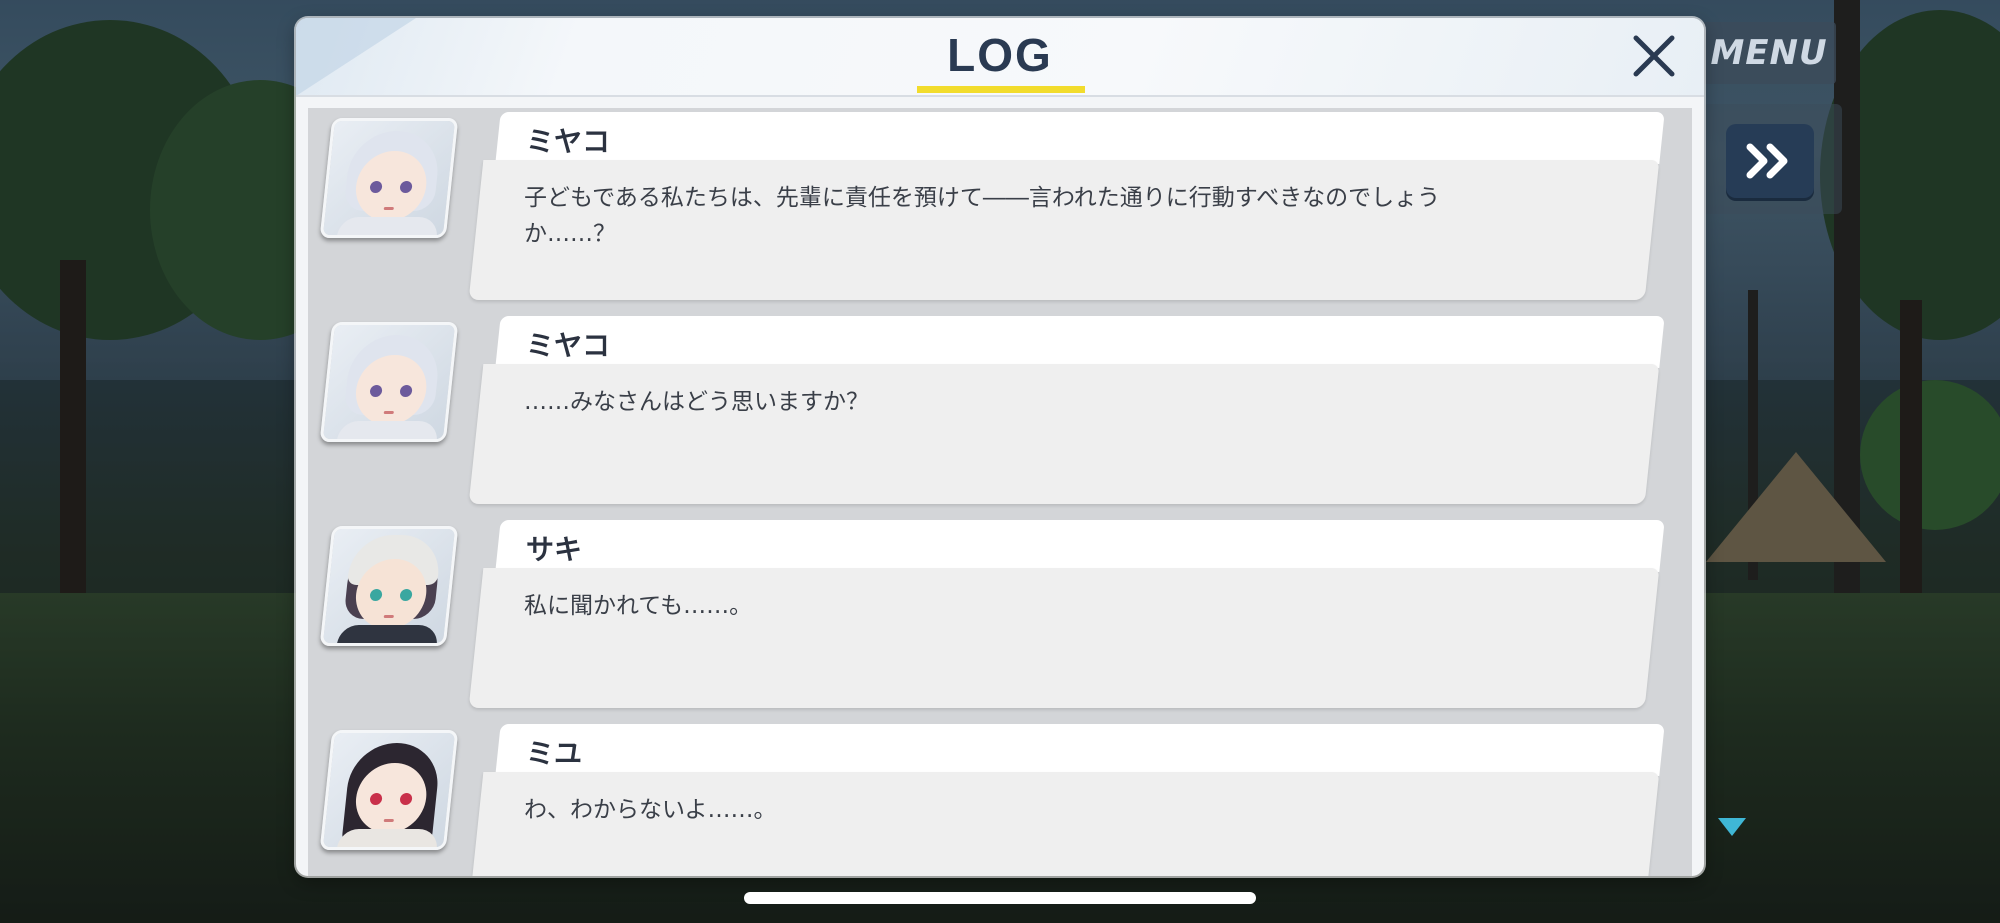 Image resolution: width=2000 pixels, height=923 pixels. Describe the element at coordinates (1000, 800) in the screenshot. I see `log-entry: ミユ わ、わからないよ……。` at that location.